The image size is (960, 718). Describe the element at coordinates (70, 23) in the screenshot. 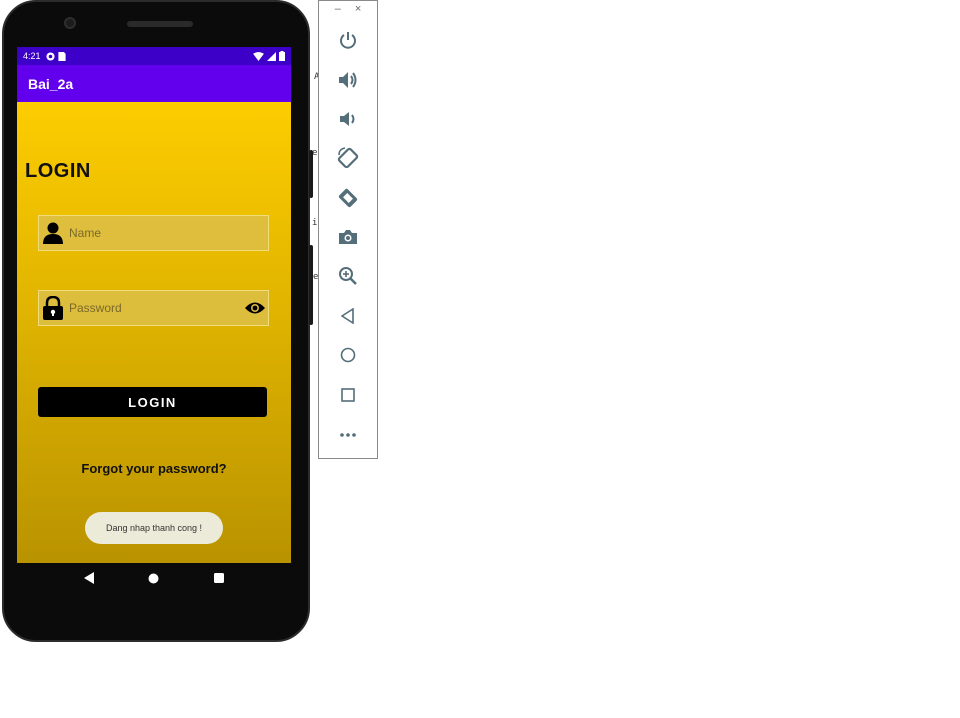

I see `front-camera` at that location.